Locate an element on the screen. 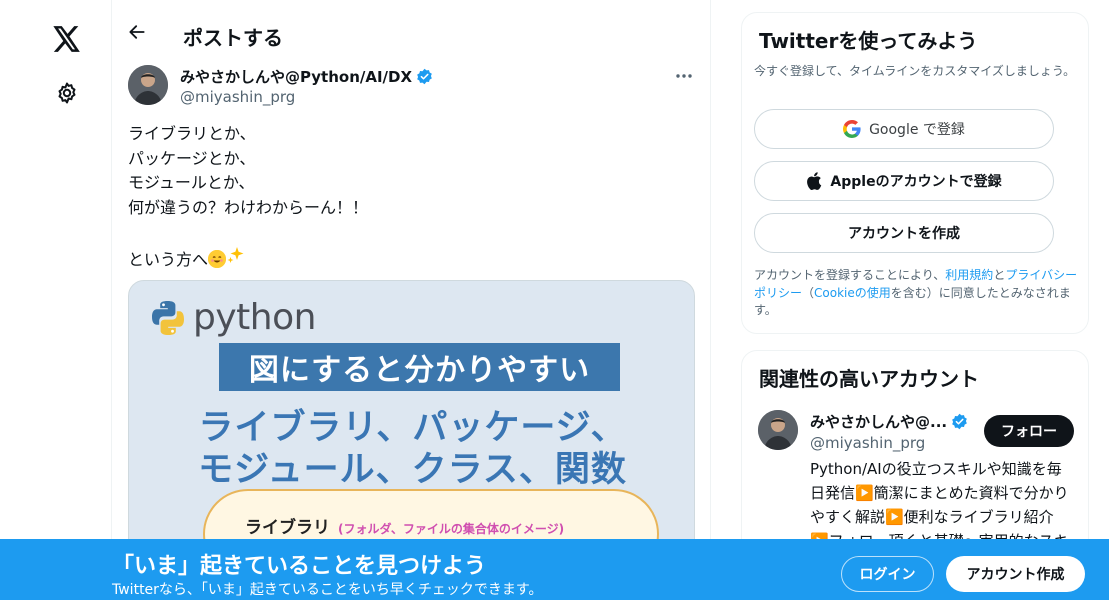  signup-card-subtitle: 今すぐ登録して、タイムラインをカスタマイズしましょう。 is located at coordinates (915, 71).